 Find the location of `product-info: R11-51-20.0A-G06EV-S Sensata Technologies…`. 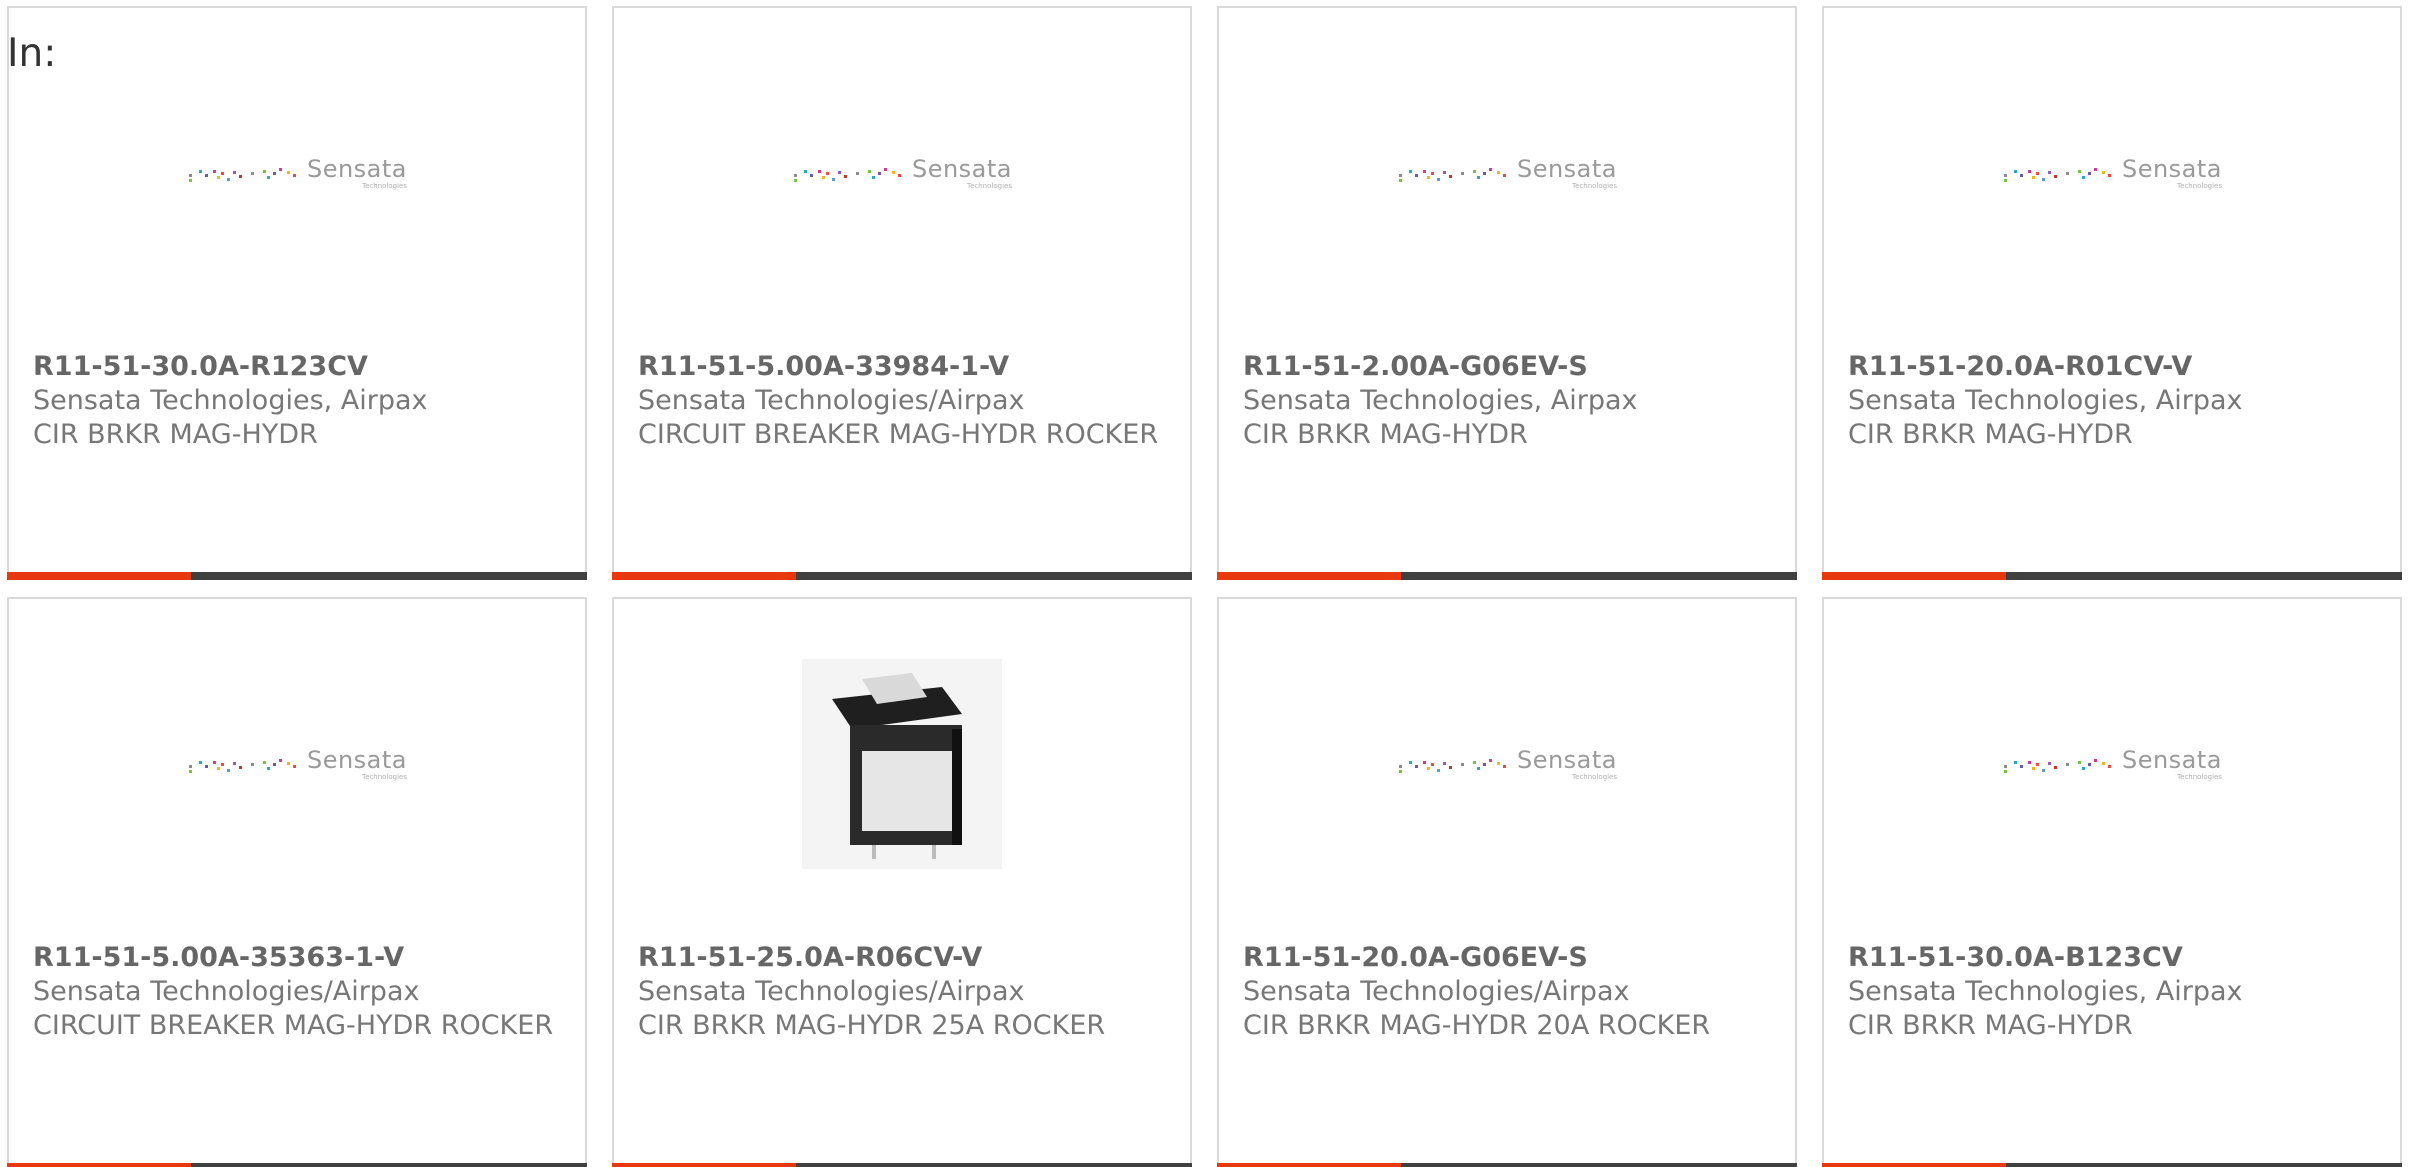

product-info: R11-51-20.0A-G06EV-S Sensata Technologies… is located at coordinates (1509, 992).